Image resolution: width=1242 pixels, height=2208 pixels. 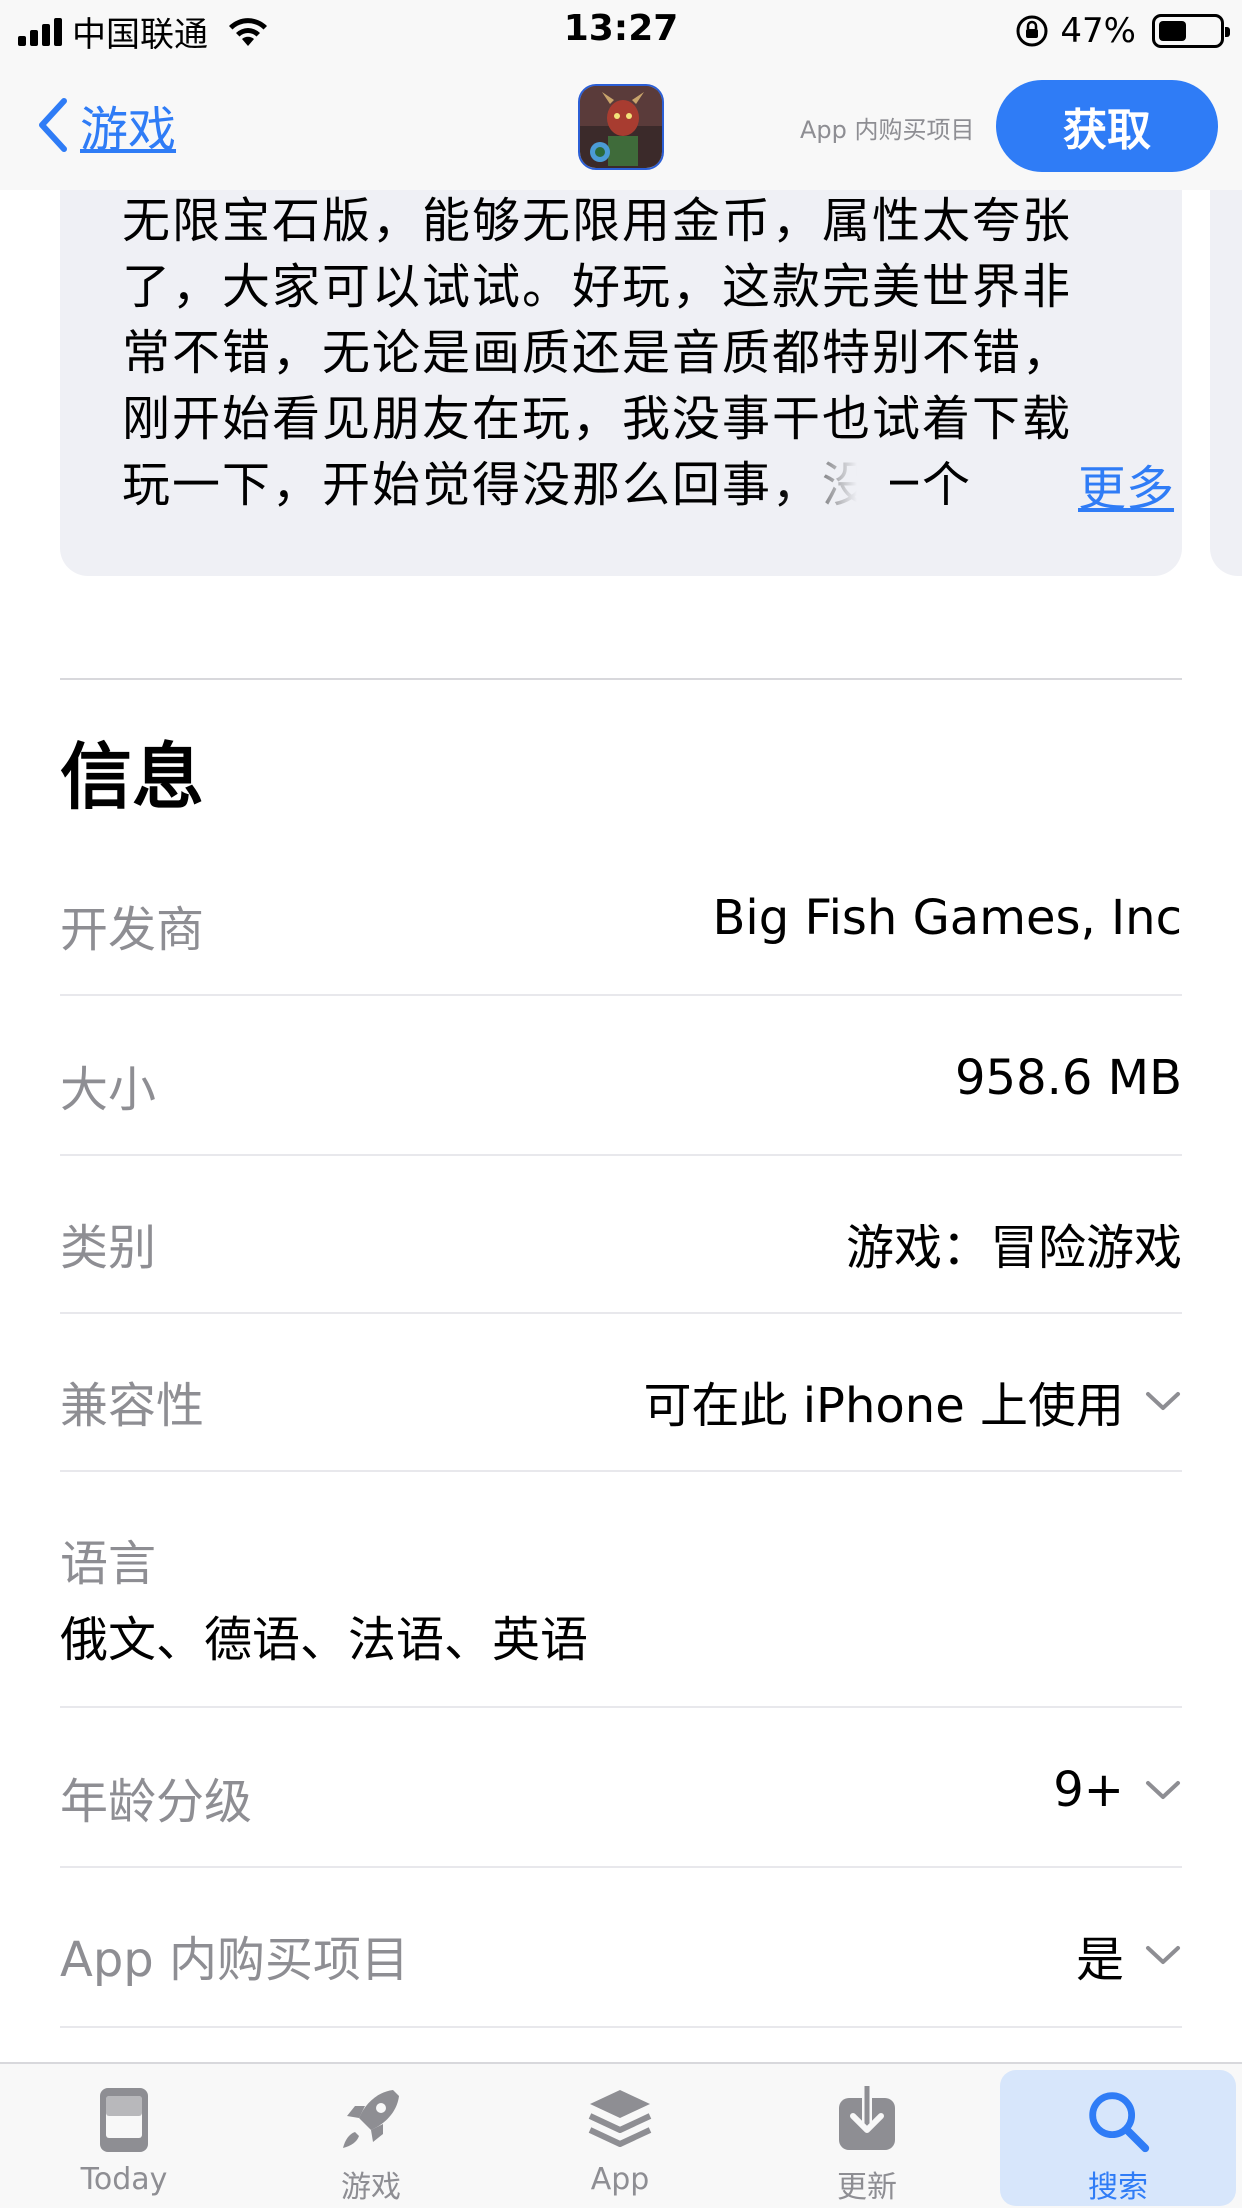 What do you see at coordinates (53, 125) in the screenshot?
I see `chevron-left-icon` at bounding box center [53, 125].